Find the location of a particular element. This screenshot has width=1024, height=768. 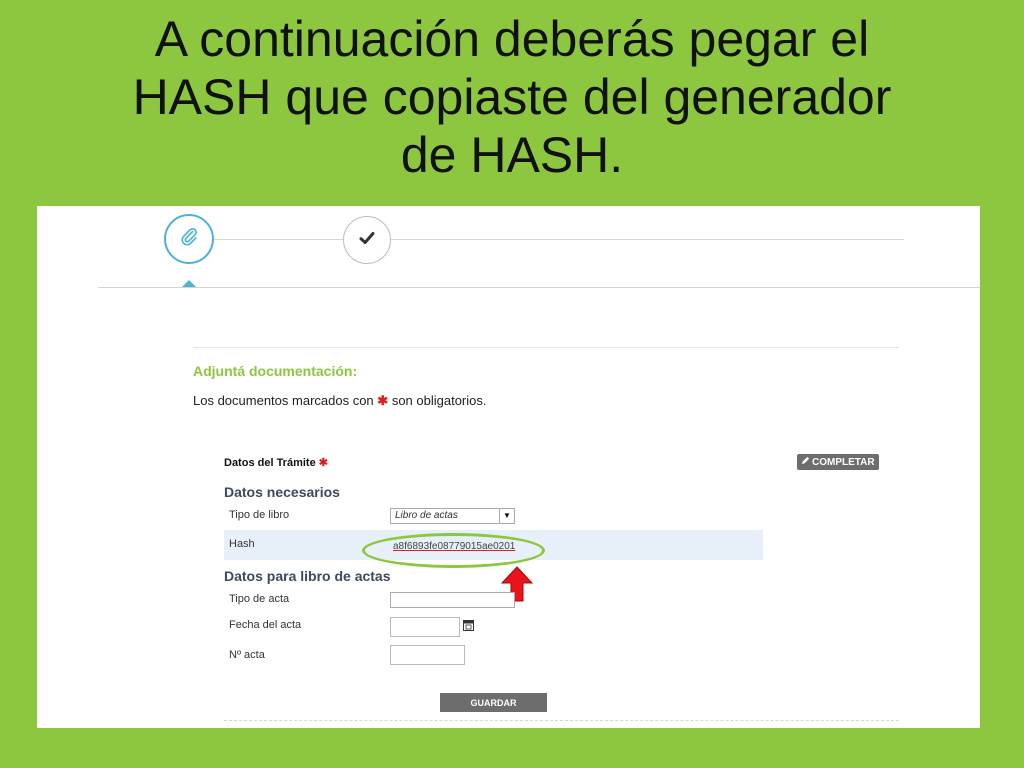

hash-label: Hash is located at coordinates (242, 544).